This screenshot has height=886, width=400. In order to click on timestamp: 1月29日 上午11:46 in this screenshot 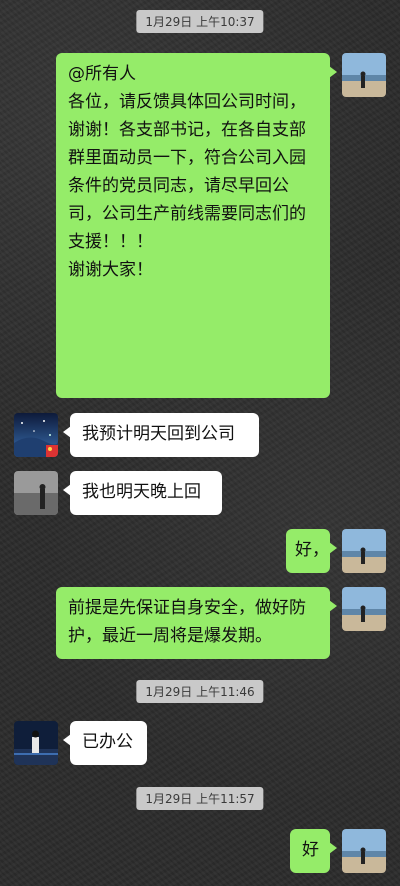, I will do `click(200, 691)`.